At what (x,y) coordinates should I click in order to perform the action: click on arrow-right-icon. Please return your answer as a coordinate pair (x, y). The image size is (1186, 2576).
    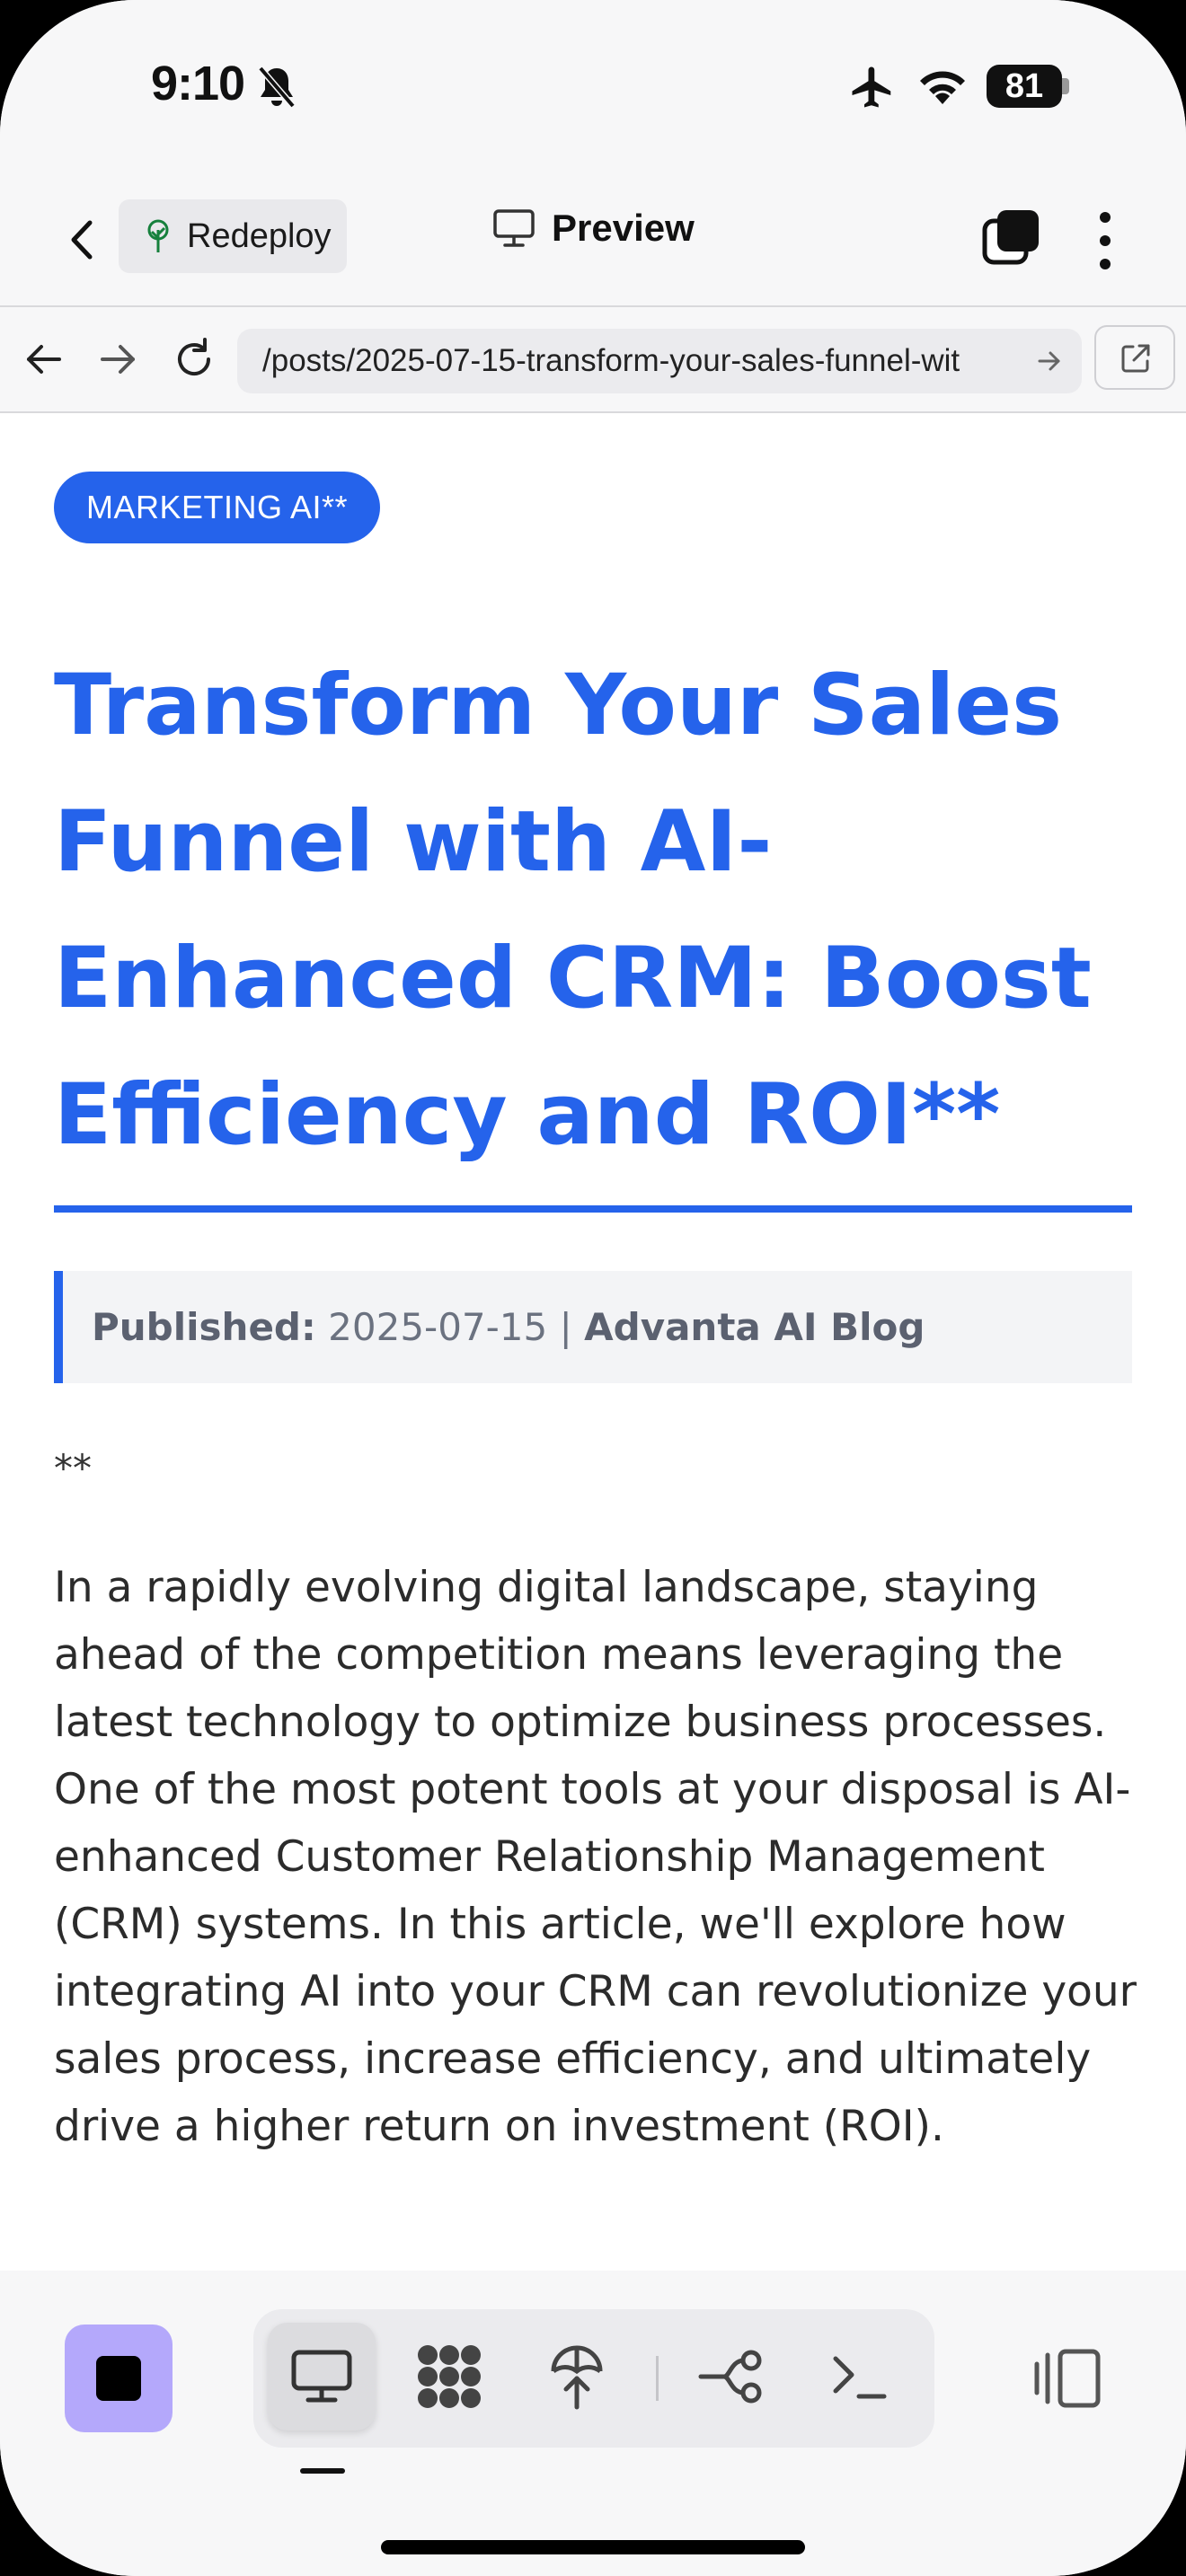
    Looking at the image, I should click on (118, 359).